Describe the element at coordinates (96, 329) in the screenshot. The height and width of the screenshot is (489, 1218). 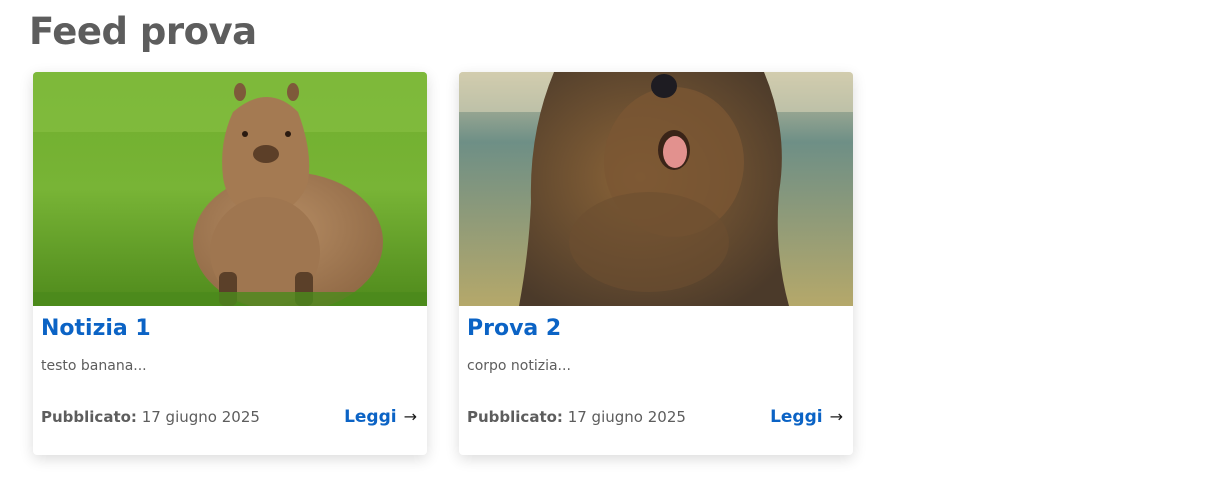
I see `card-title: Notizia 1` at that location.